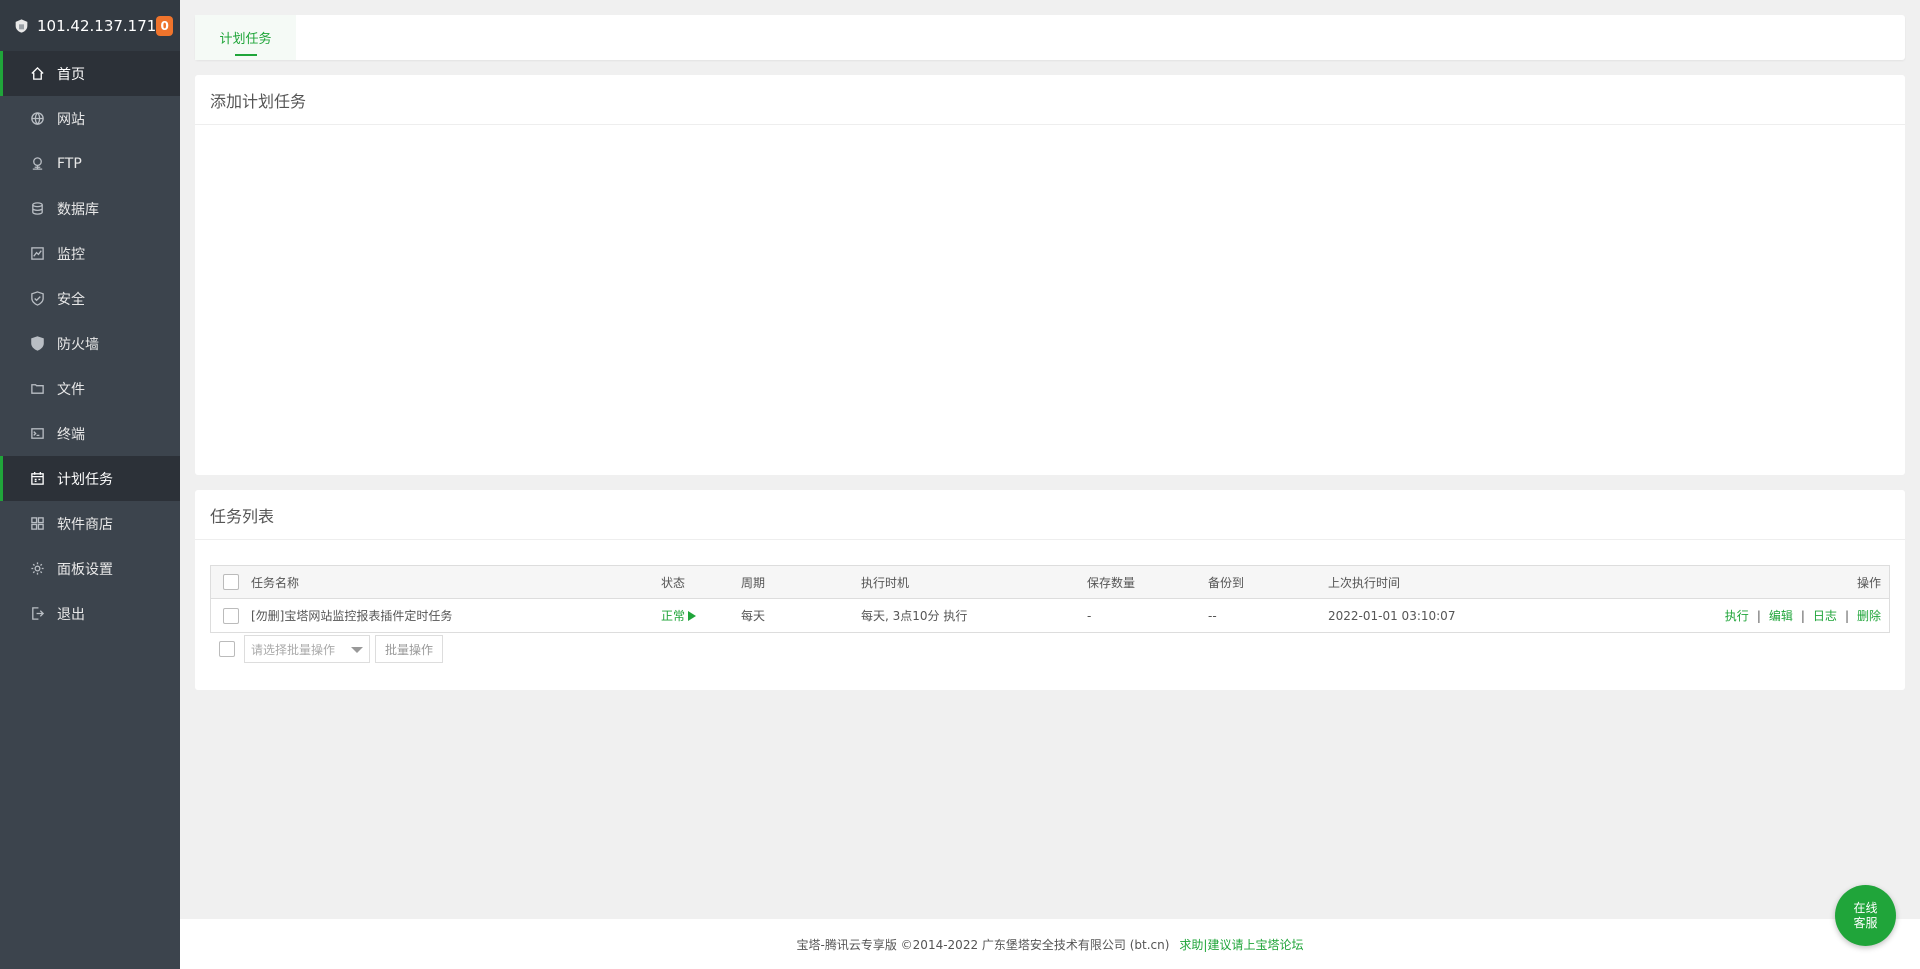  What do you see at coordinates (1865, 922) in the screenshot?
I see `chat-label-line2: 客服` at bounding box center [1865, 922].